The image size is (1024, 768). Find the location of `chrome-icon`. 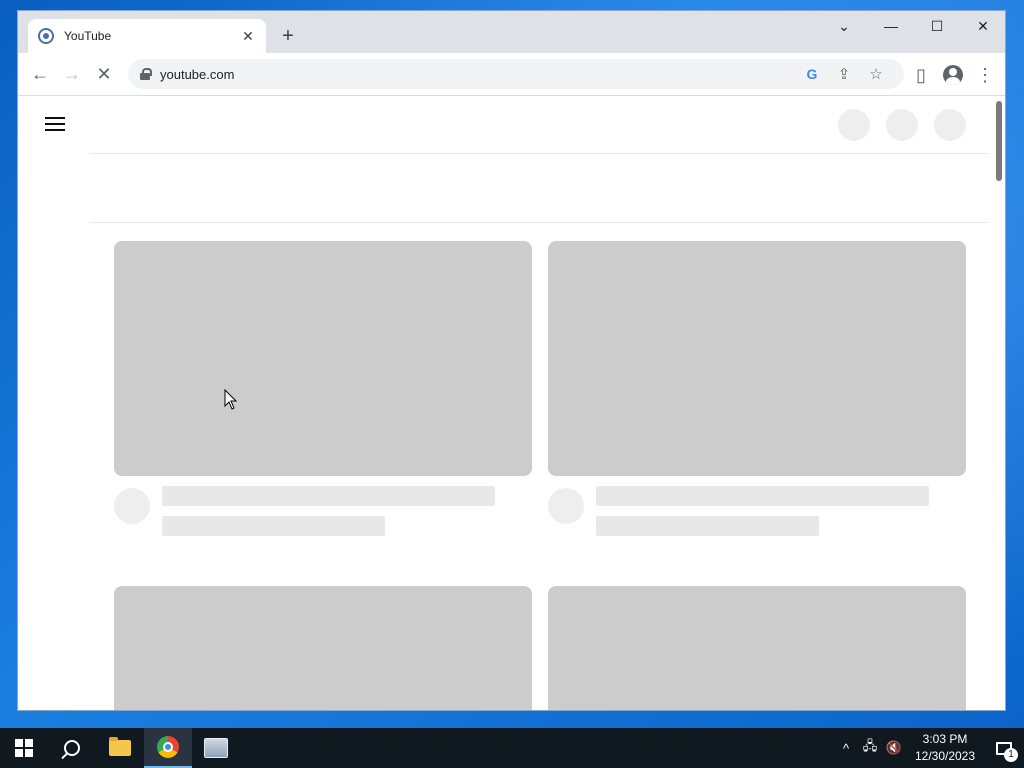

chrome-icon is located at coordinates (168, 747).